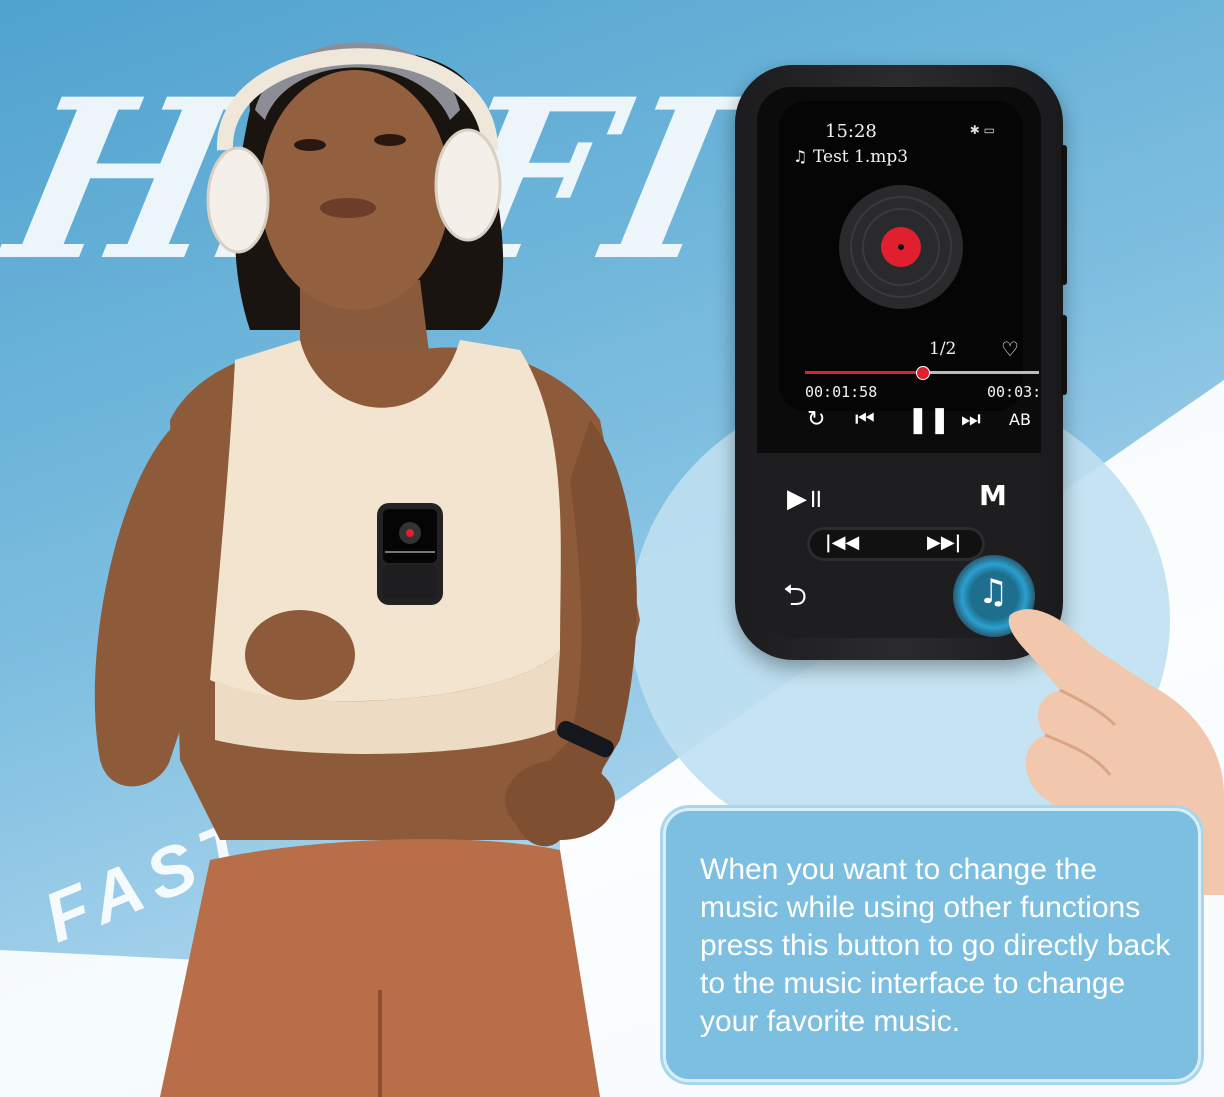  What do you see at coordinates (842, 542) in the screenshot?
I see `prev-track-button: |◀◀` at bounding box center [842, 542].